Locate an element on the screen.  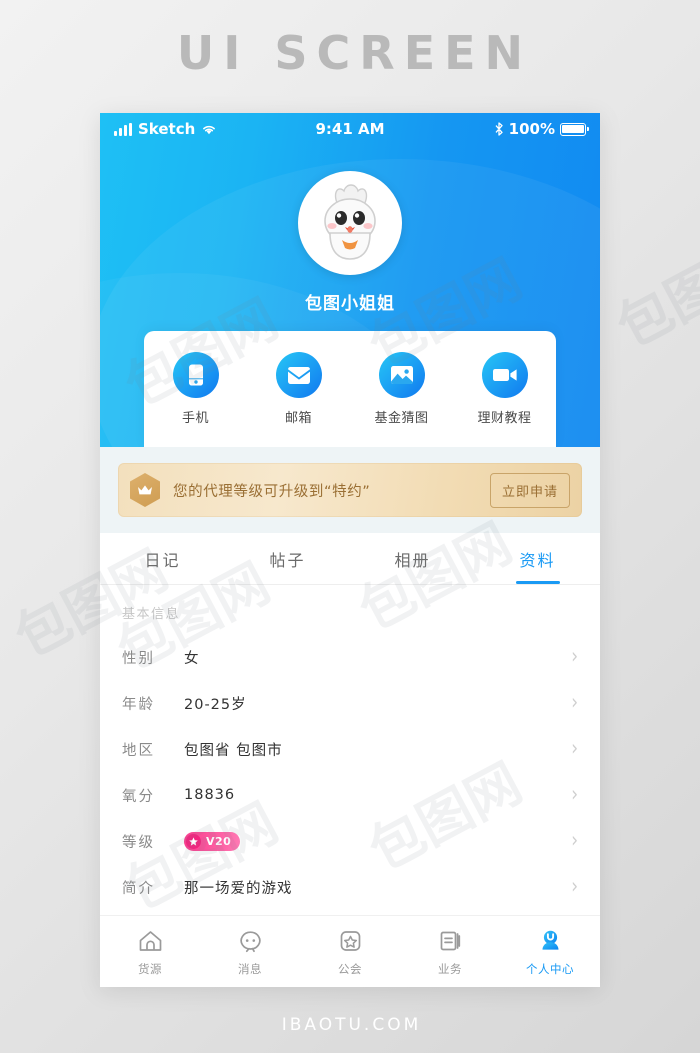
quick-actions-card: 手机 邮箱 基金猜图 理财教程 is located at coordinates (350, 389).